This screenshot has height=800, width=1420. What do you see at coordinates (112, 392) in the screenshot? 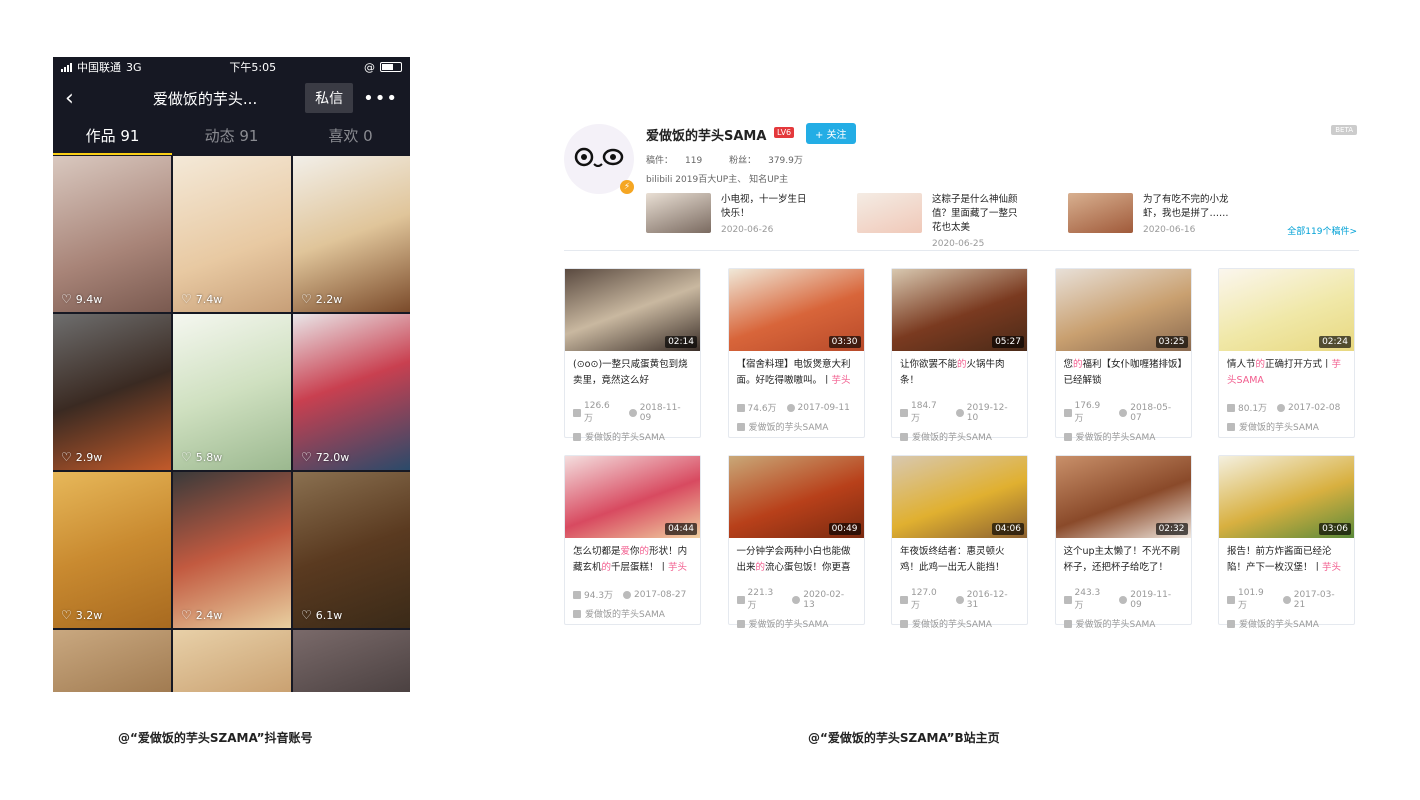
I see `video-thumbnail: ♡ 2.9w` at bounding box center [112, 392].